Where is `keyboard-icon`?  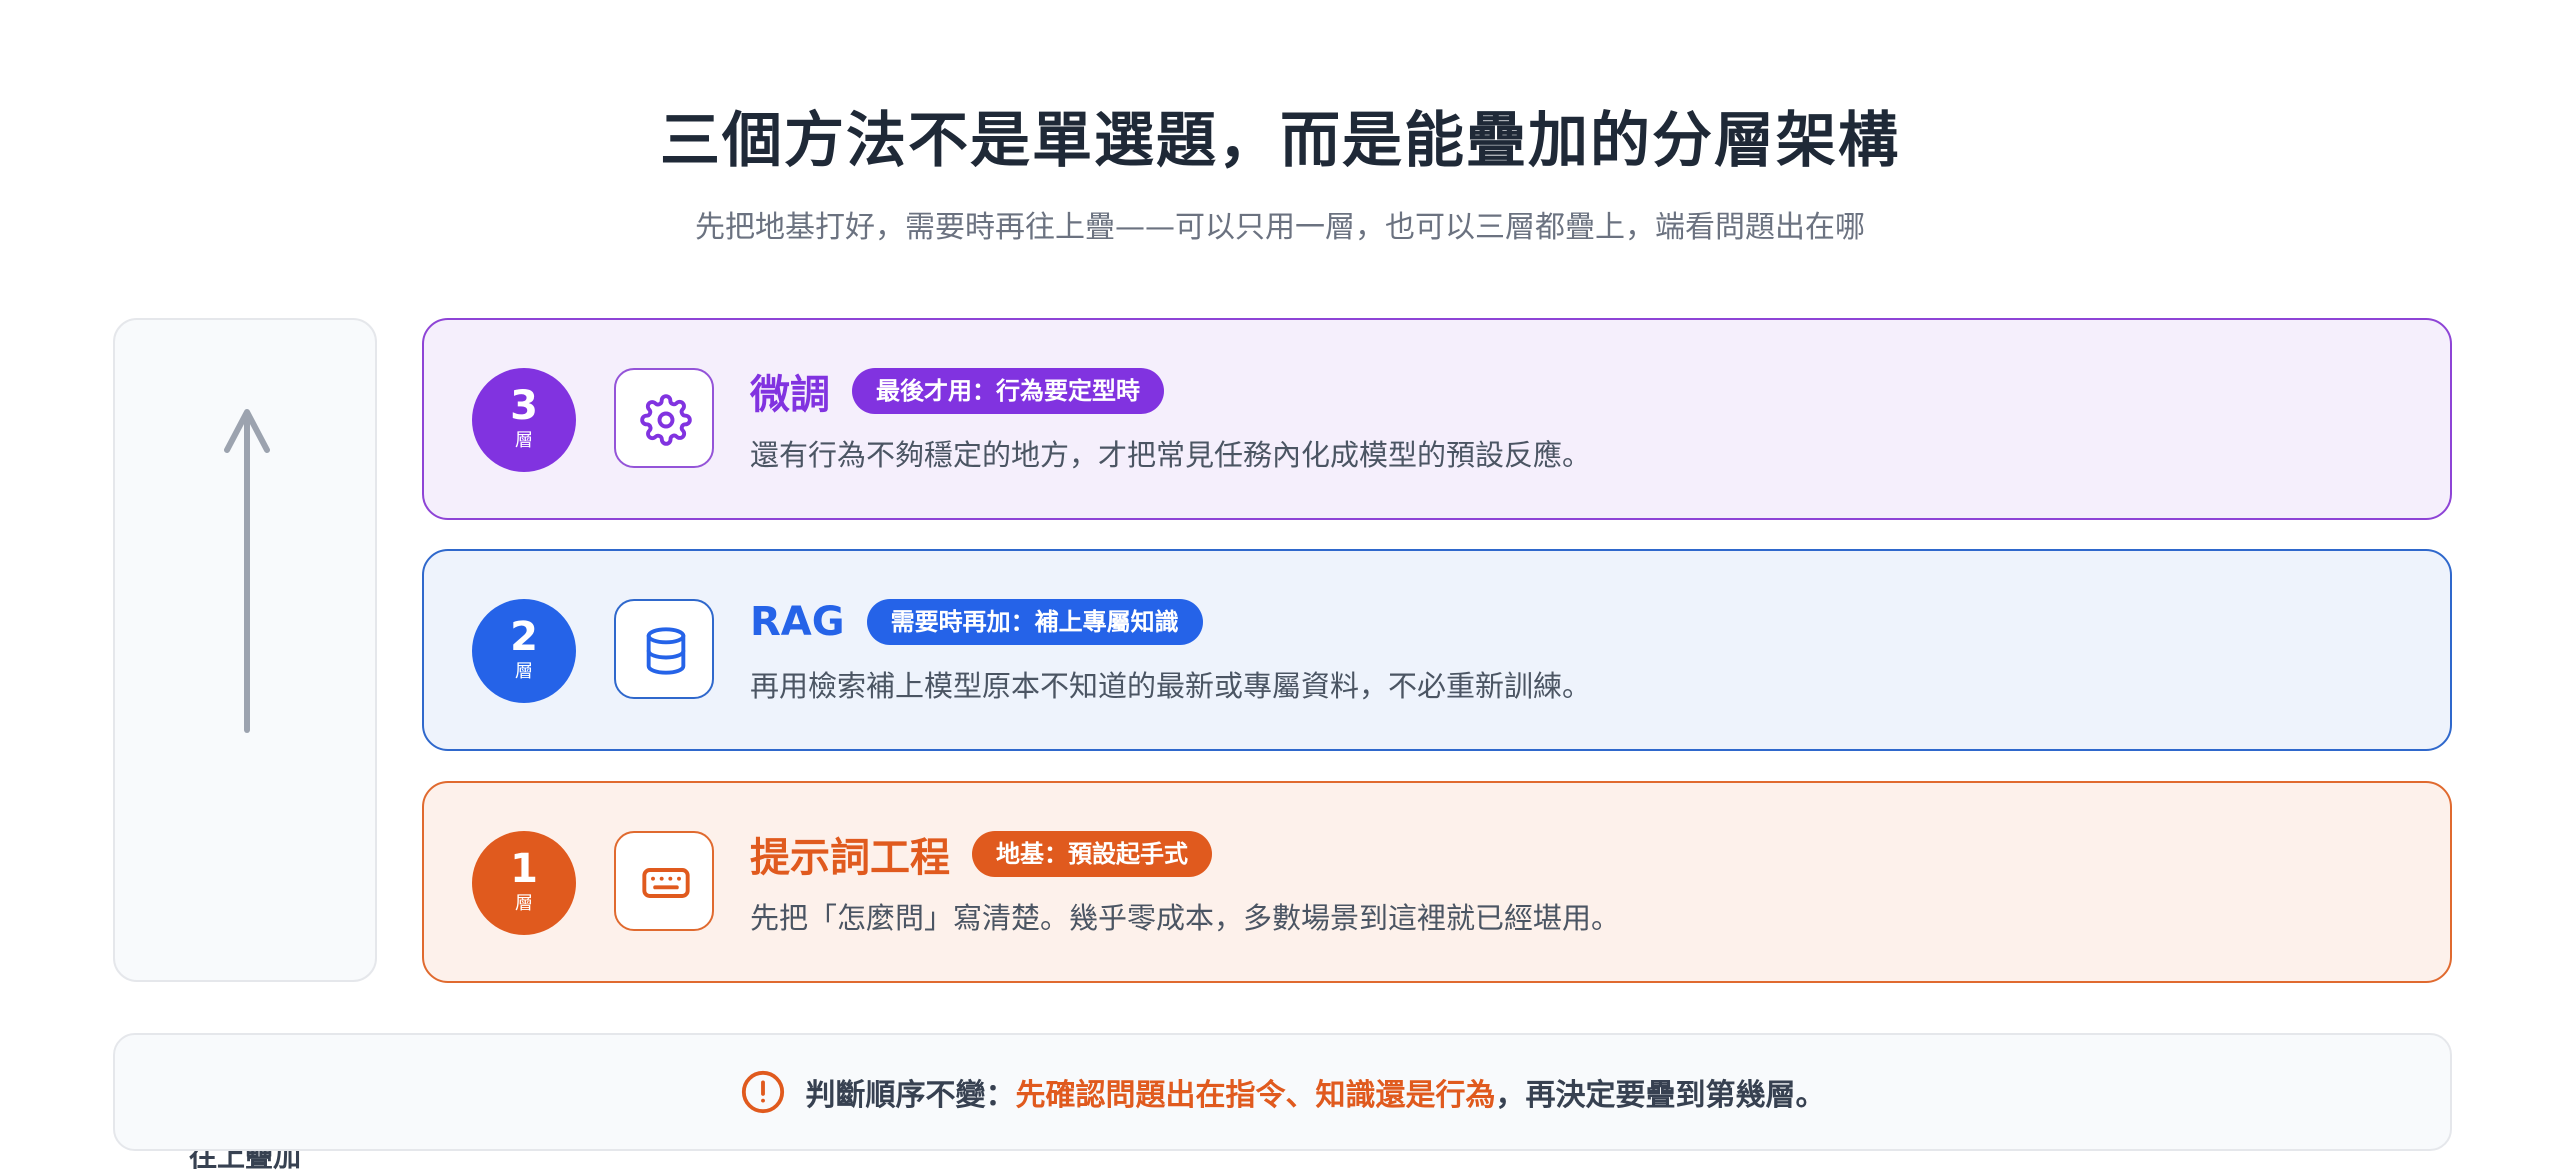
keyboard-icon is located at coordinates (666, 883).